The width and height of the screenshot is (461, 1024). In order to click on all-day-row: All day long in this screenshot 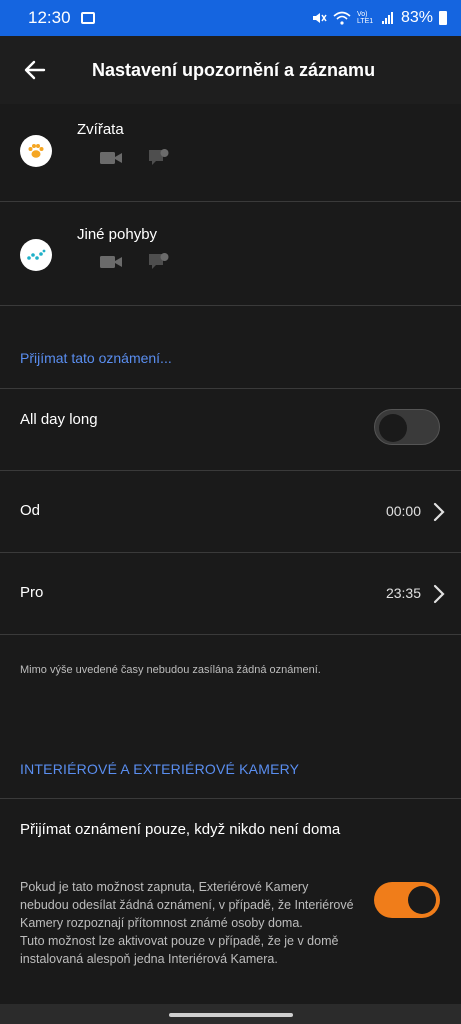, I will do `click(230, 430)`.